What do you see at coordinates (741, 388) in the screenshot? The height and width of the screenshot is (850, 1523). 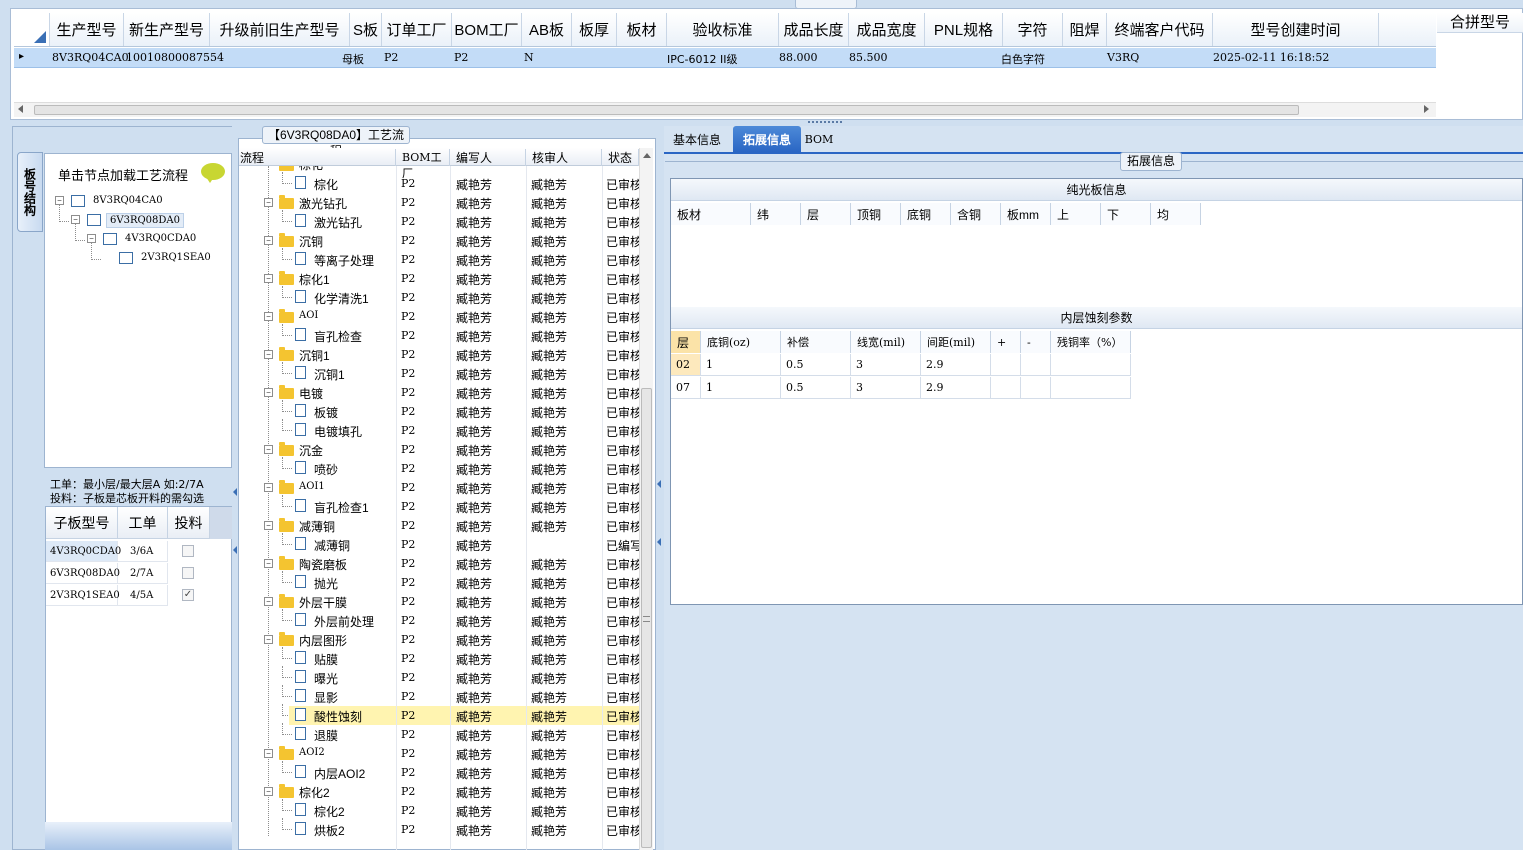 I see `etch-cell: 1` at bounding box center [741, 388].